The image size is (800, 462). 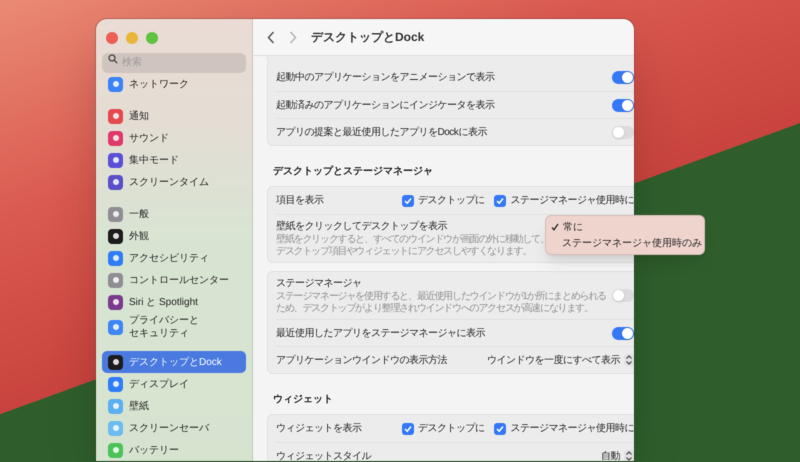 I want to click on sidebar-item: サウンド, so click(x=174, y=138).